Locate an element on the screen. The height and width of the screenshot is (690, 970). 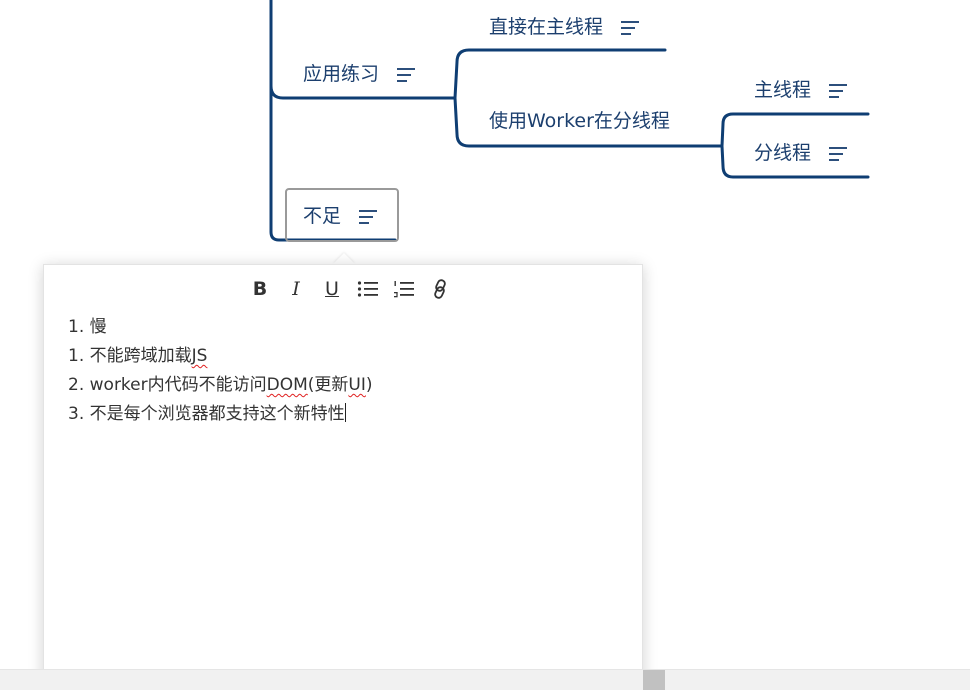
italic-button: I is located at coordinates (296, 289).